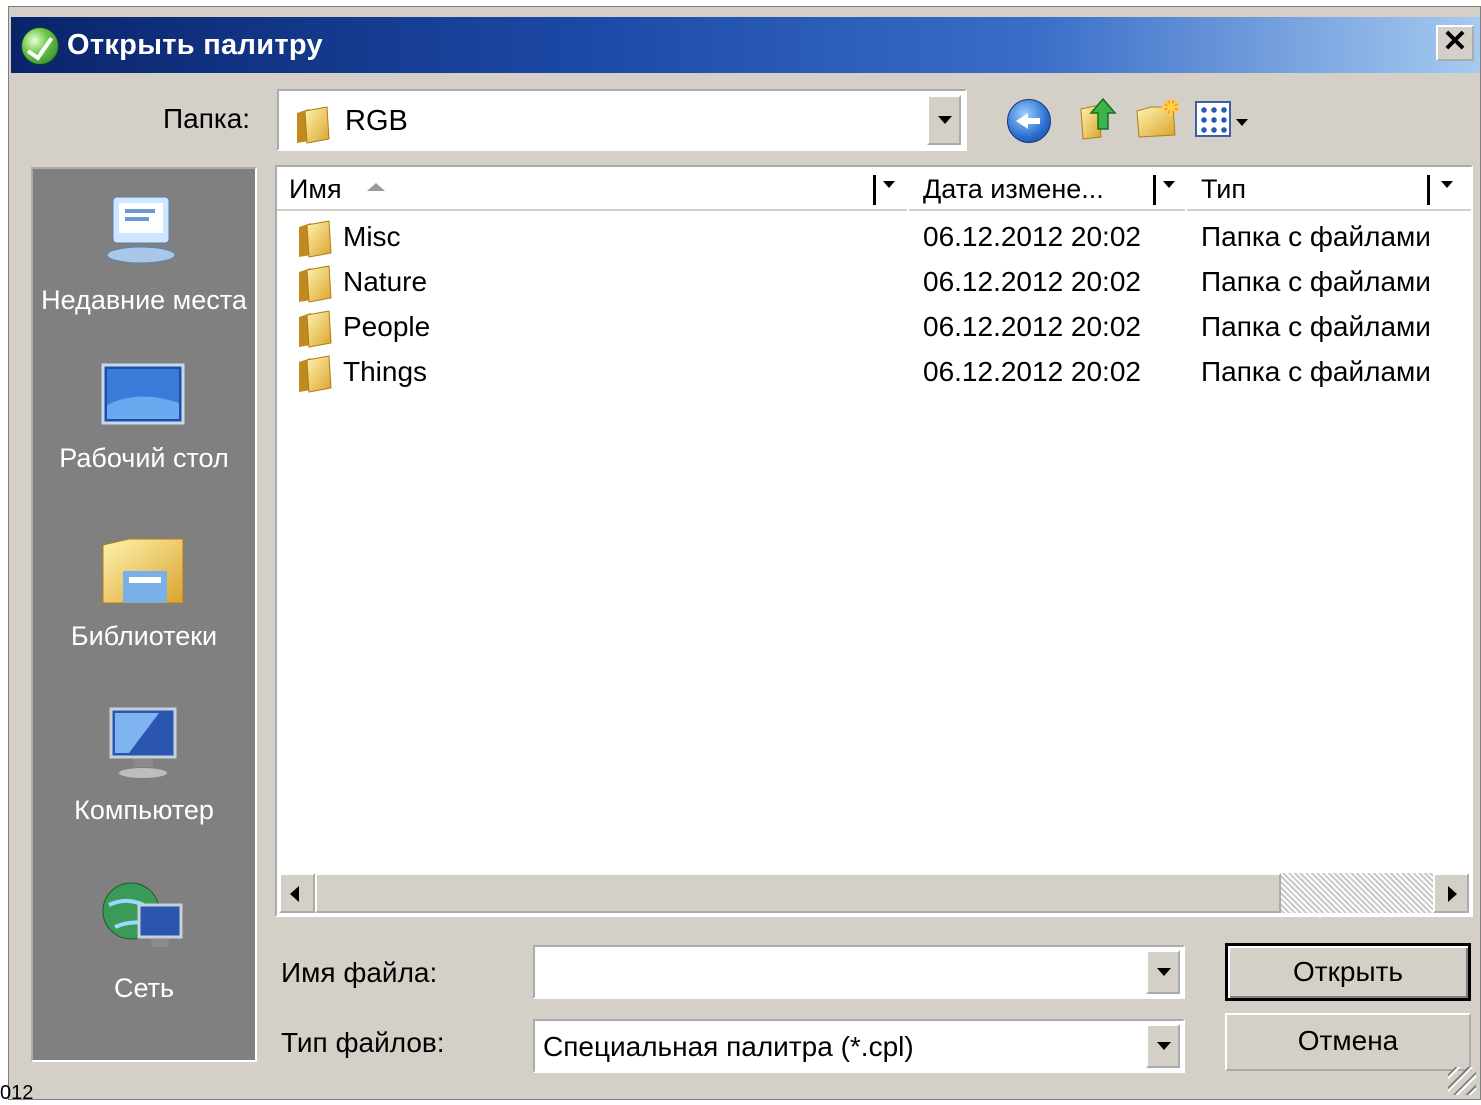  I want to click on window-title: Открыть палитру, so click(195, 45).